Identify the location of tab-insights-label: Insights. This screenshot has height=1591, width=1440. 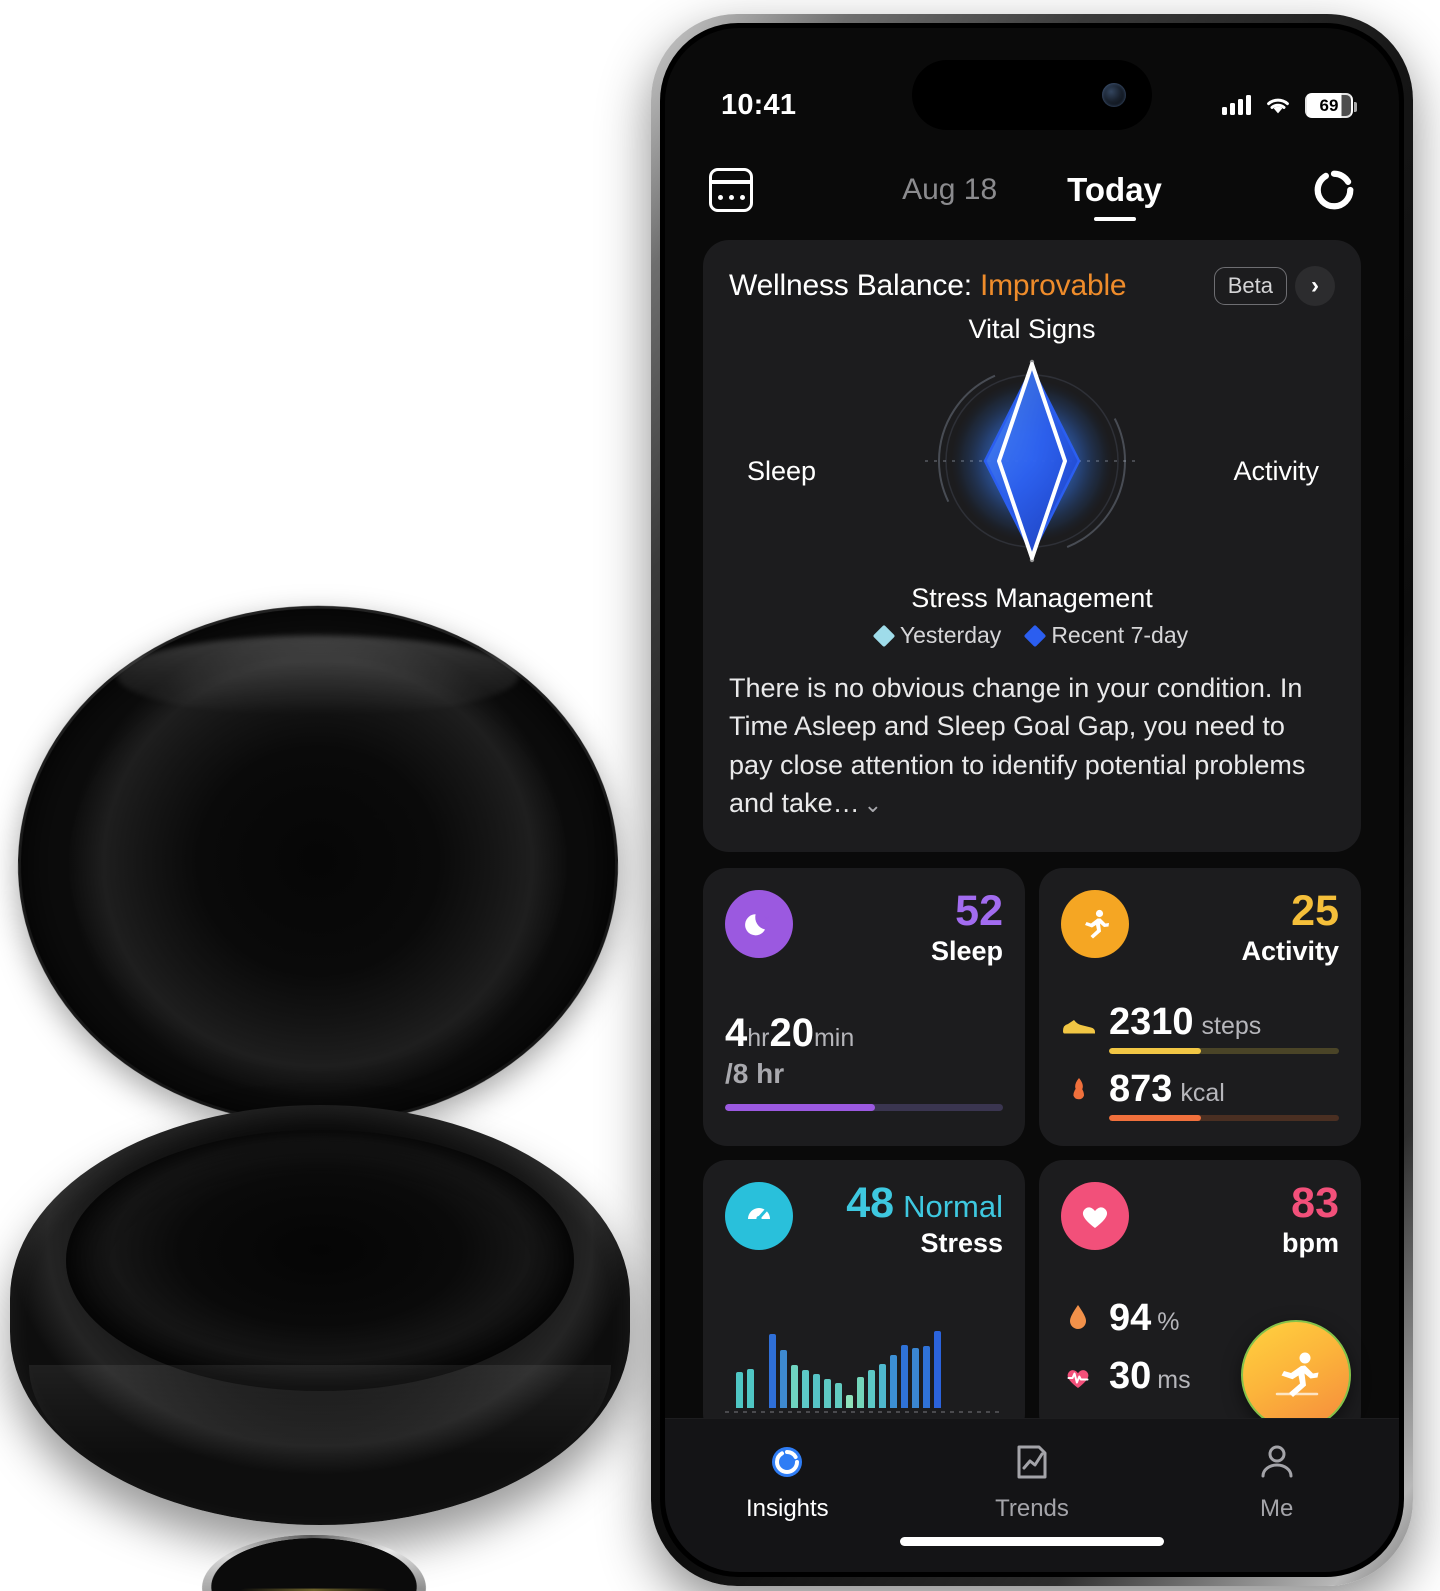
(787, 1508).